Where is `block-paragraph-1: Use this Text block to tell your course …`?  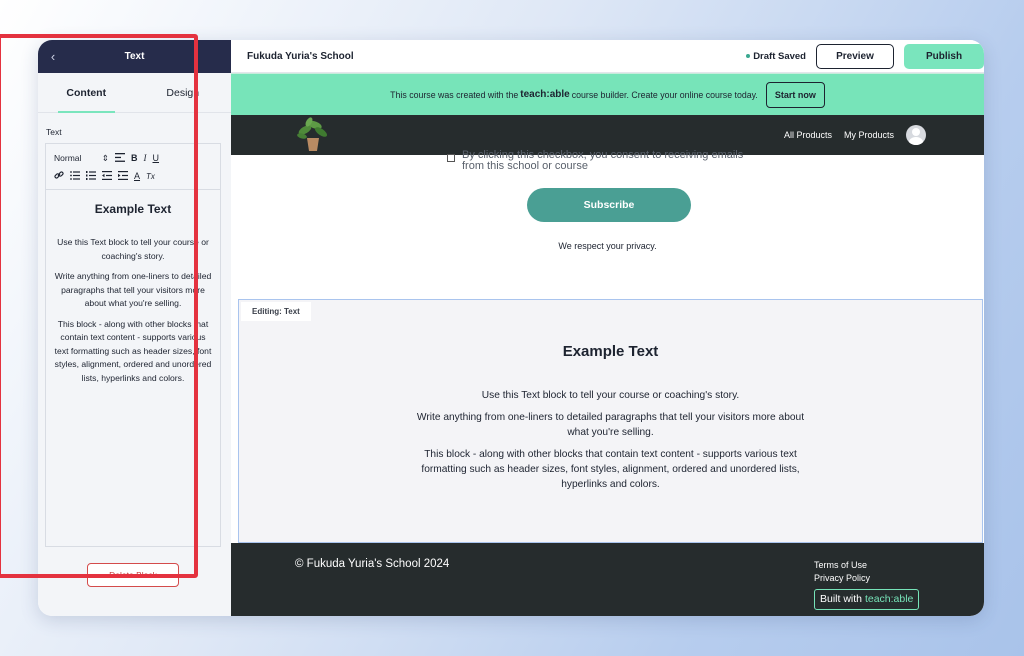
block-paragraph-1: Use this Text block to tell your course … is located at coordinates (610, 395).